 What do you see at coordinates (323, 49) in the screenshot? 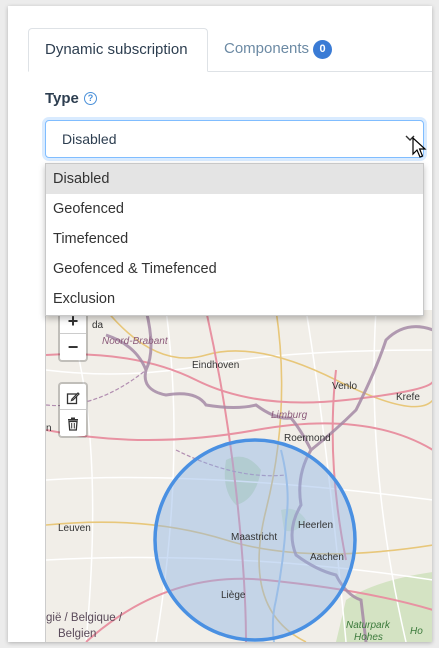
I see `components-count-badge: 0` at bounding box center [323, 49].